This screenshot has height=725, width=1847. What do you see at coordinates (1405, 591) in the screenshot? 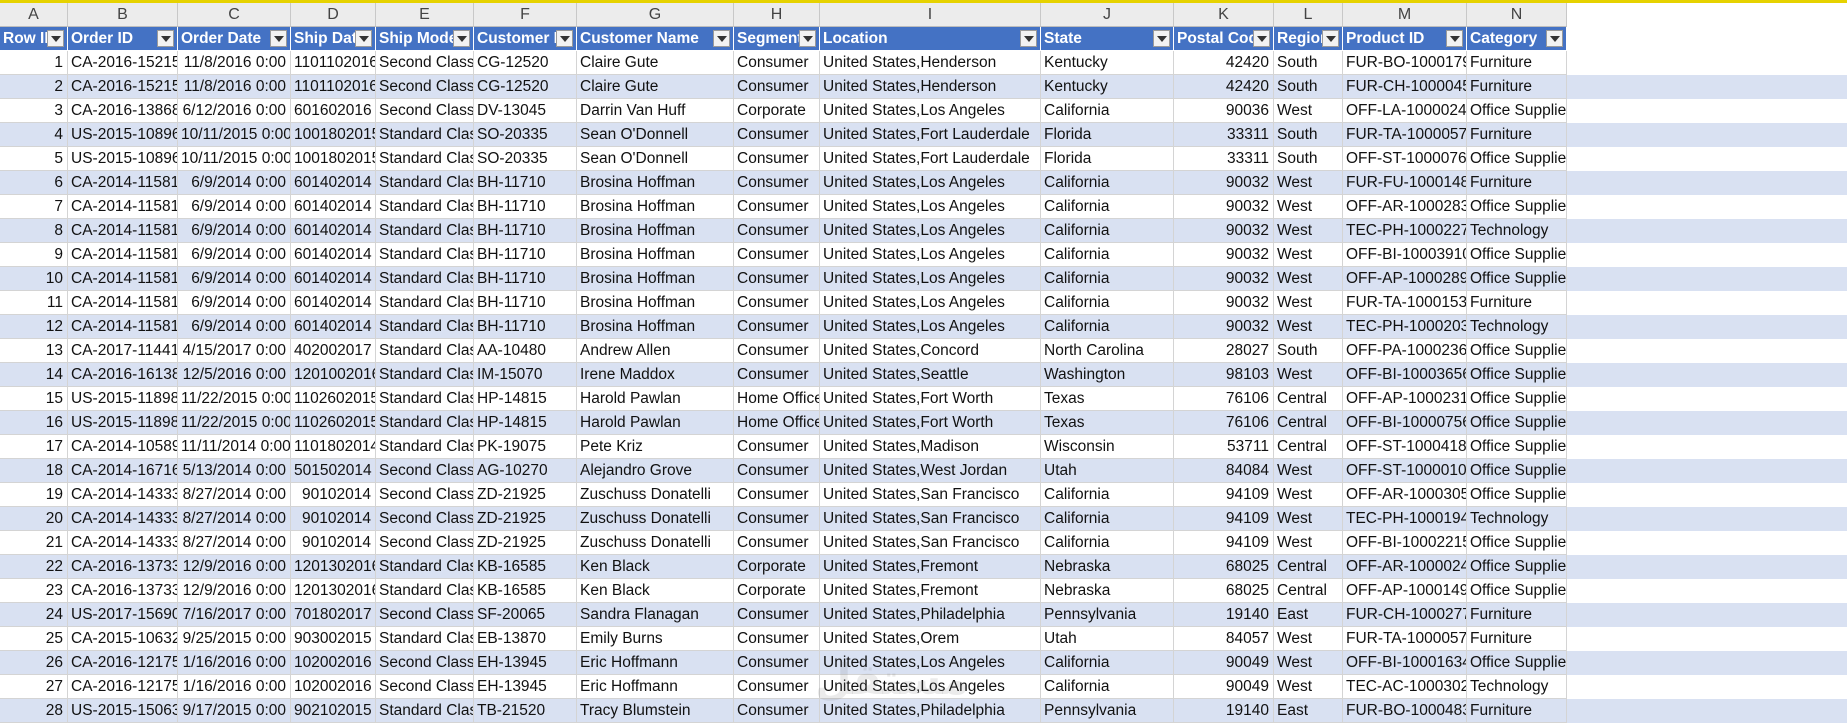
I see `cell-product-id: OFF-AP-10001492` at bounding box center [1405, 591].